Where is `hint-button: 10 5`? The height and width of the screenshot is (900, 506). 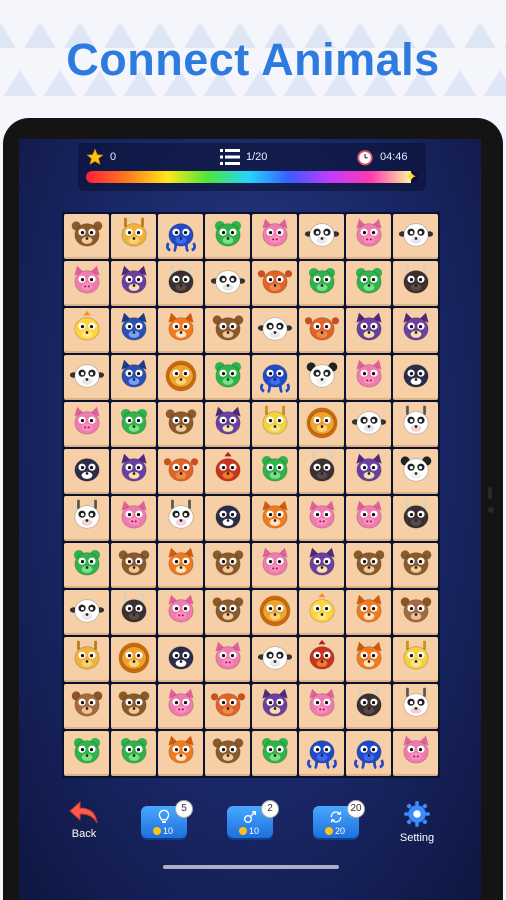 hint-button: 10 5 is located at coordinates (167, 819).